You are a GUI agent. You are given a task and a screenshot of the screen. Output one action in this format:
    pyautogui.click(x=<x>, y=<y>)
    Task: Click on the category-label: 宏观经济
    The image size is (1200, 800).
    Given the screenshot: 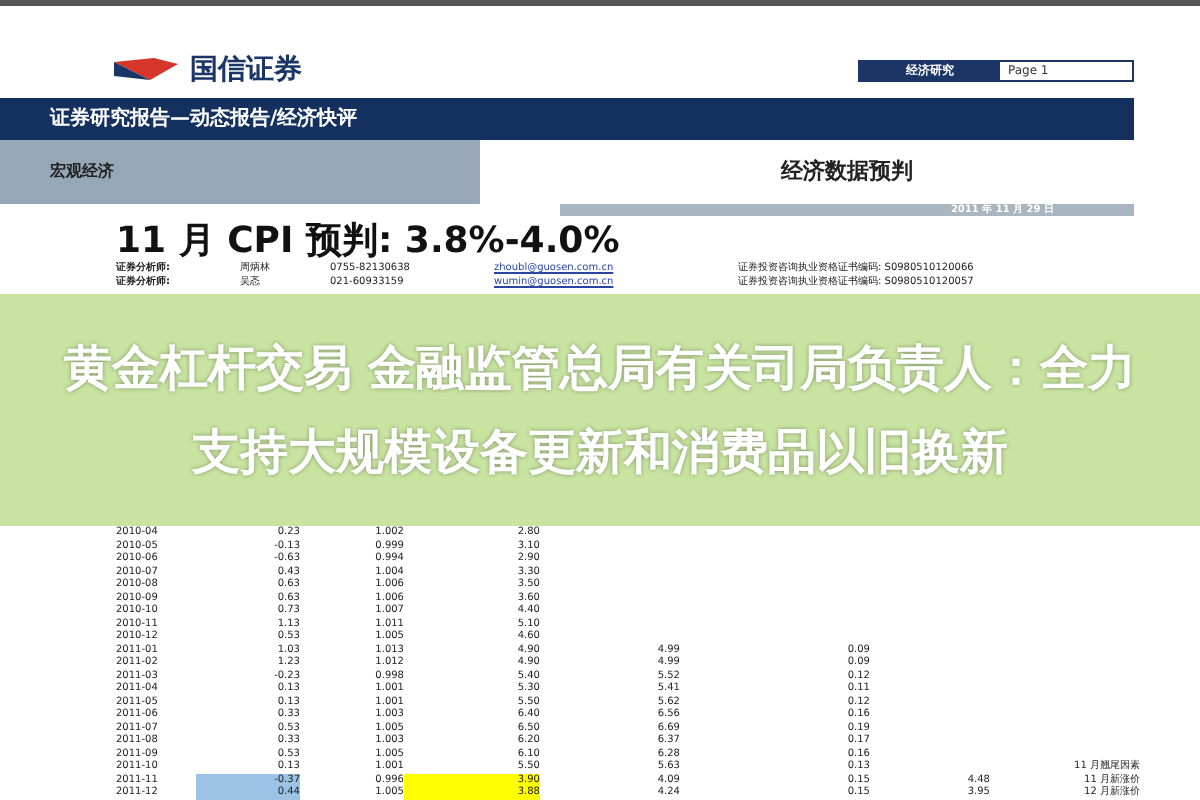 What is the action you would take?
    pyautogui.click(x=240, y=172)
    